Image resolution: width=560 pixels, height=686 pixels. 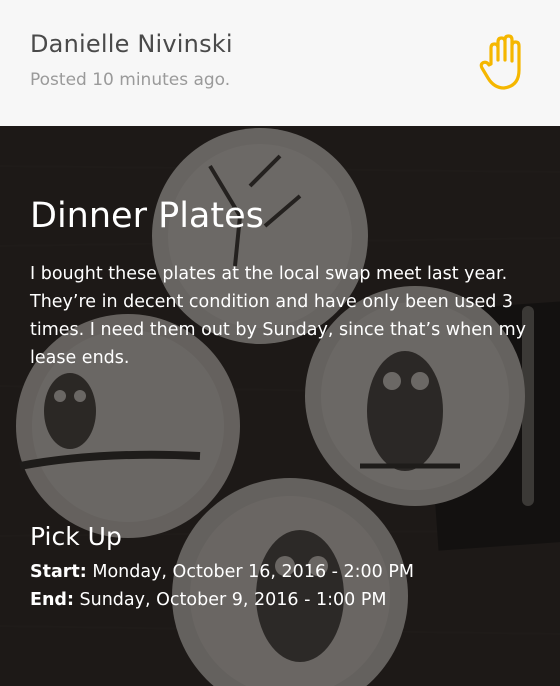 What do you see at coordinates (130, 80) in the screenshot?
I see `posted-time: Posted 10 minutes ago.` at bounding box center [130, 80].